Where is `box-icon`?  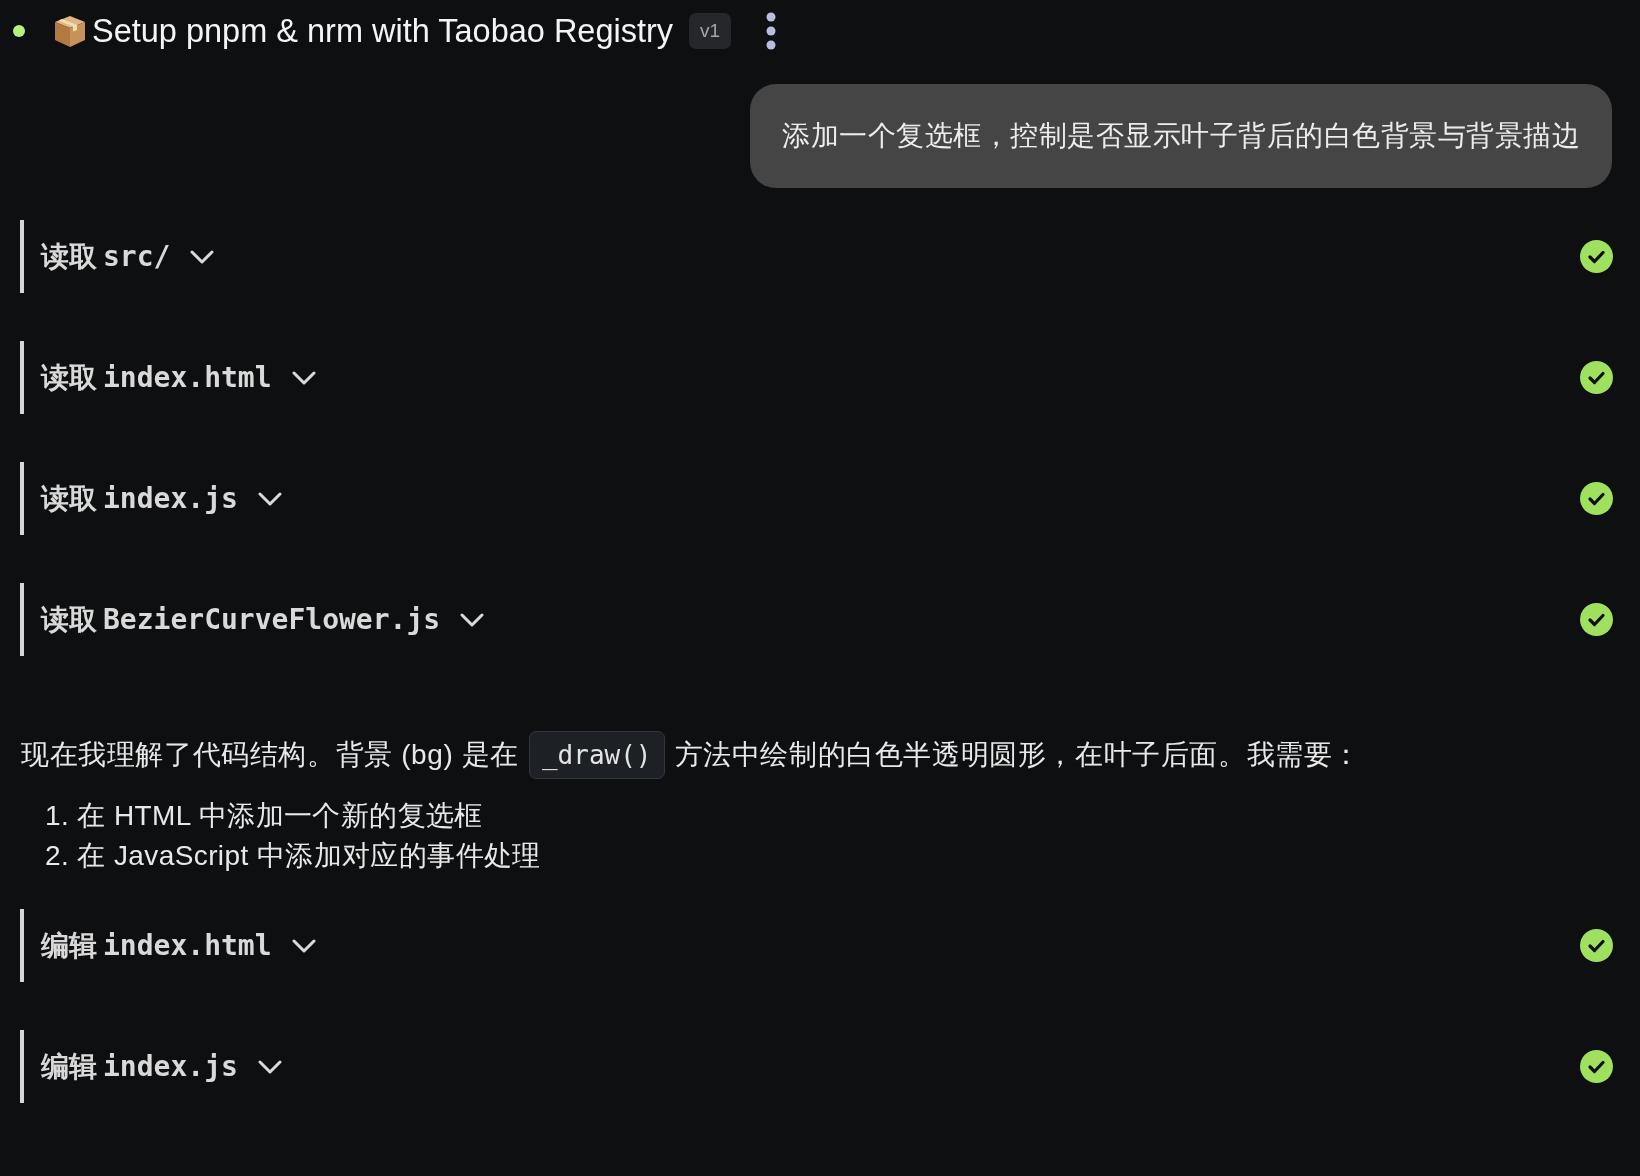 box-icon is located at coordinates (70, 31).